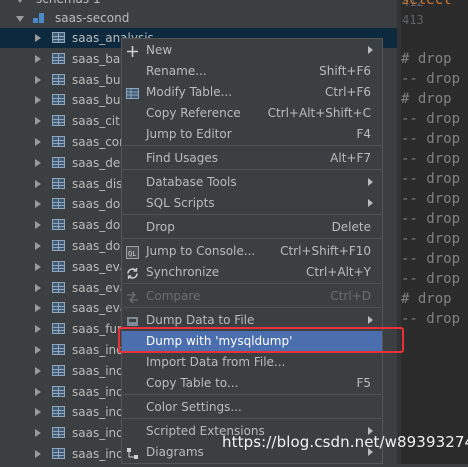 The image size is (468, 467). What do you see at coordinates (325, 251) in the screenshot?
I see `menu-item-shortcut: Ctrl+Shift+F10` at bounding box center [325, 251].